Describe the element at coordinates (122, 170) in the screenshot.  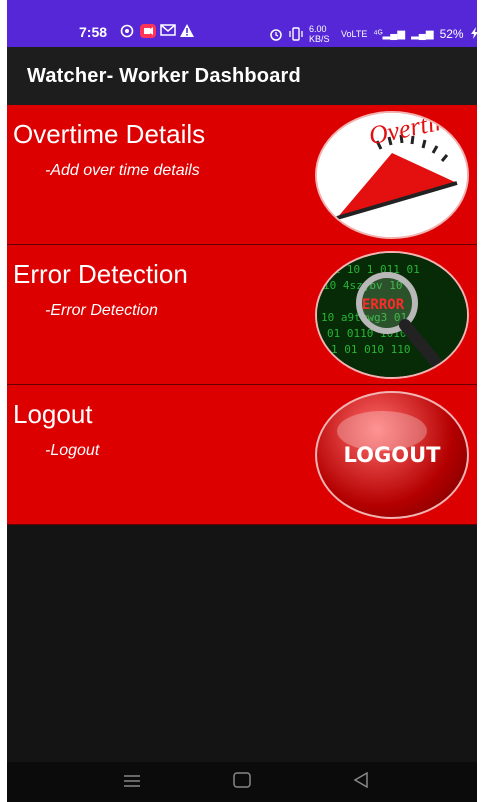
I see `card-subtitle: -Add over time details` at that location.